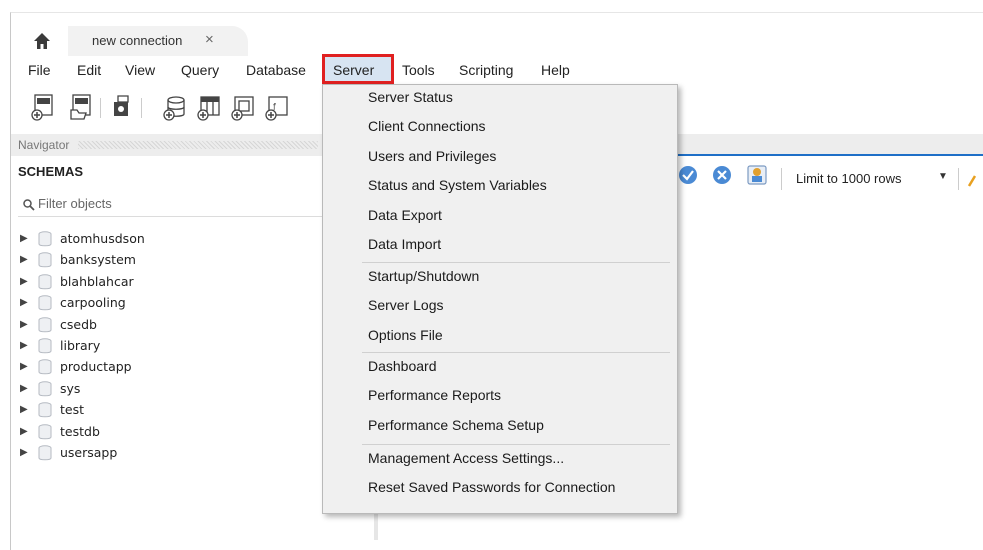 The width and height of the screenshot is (983, 550). Describe the element at coordinates (89, 452) in the screenshot. I see `schema-name: usersapp` at that location.